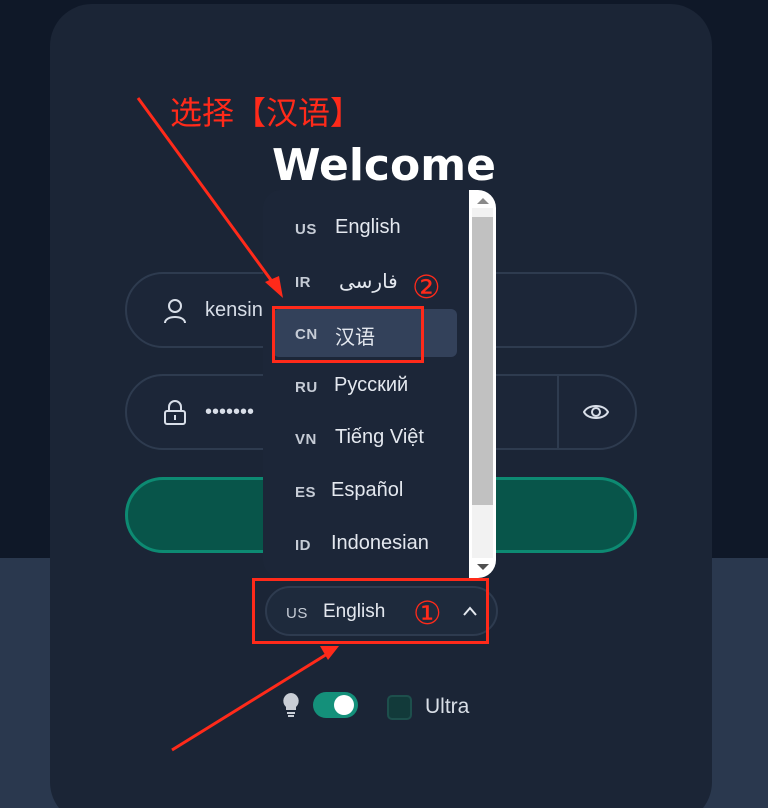 The width and height of the screenshot is (768, 808). Describe the element at coordinates (427, 613) in the screenshot. I see `annotation-step-1: ①` at that location.